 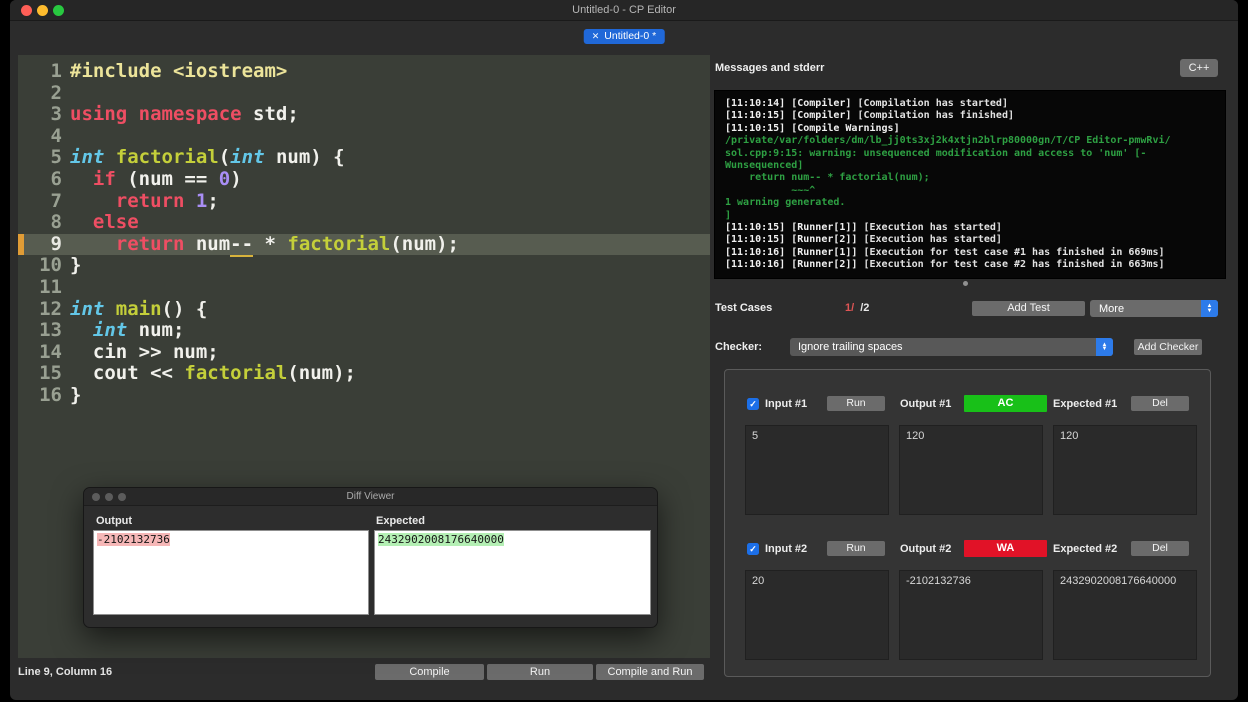 What do you see at coordinates (1209, 308) in the screenshot?
I see `dropdown-arrows-icon: ▲ ▼` at bounding box center [1209, 308].